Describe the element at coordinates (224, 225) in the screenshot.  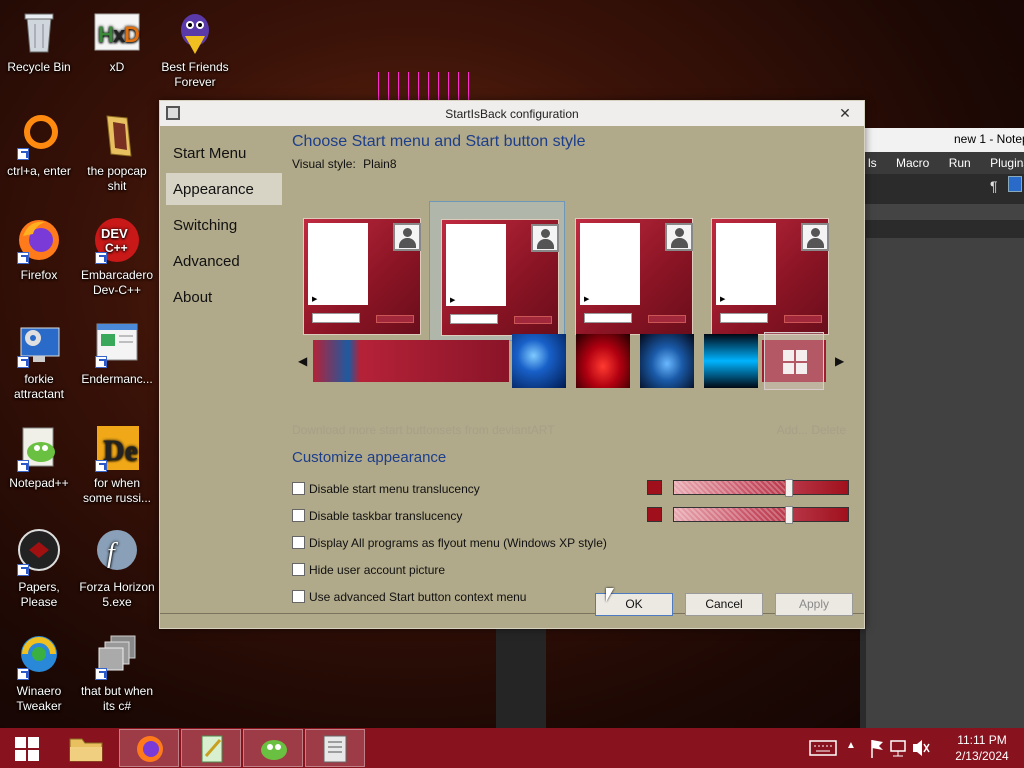
I see `sidebar-item-switching: Switching` at that location.